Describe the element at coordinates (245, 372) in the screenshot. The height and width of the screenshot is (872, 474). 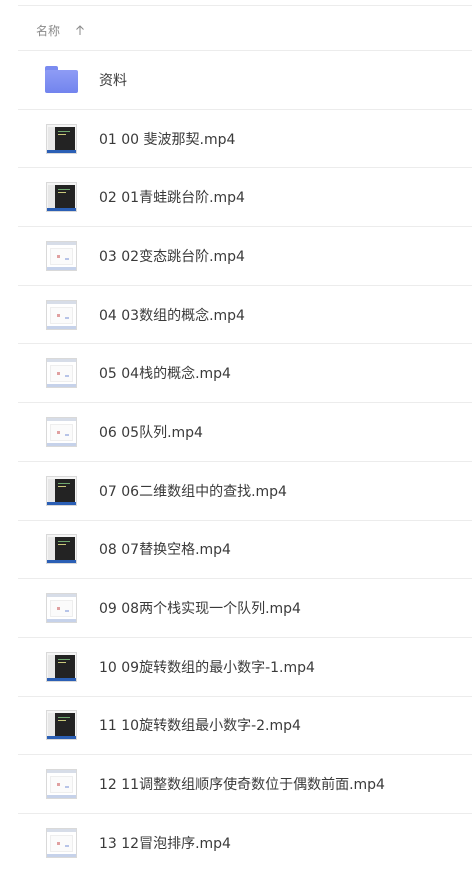
I see `file-row: 05 04栈的概念.mp4` at that location.